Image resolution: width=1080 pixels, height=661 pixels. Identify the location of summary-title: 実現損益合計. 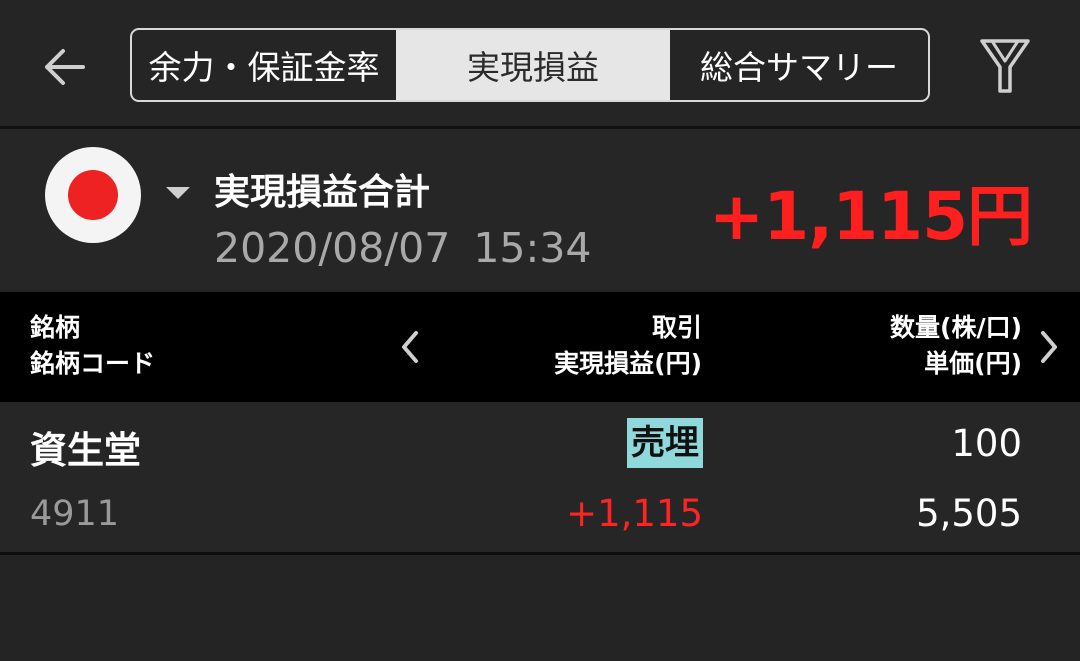
(322, 192).